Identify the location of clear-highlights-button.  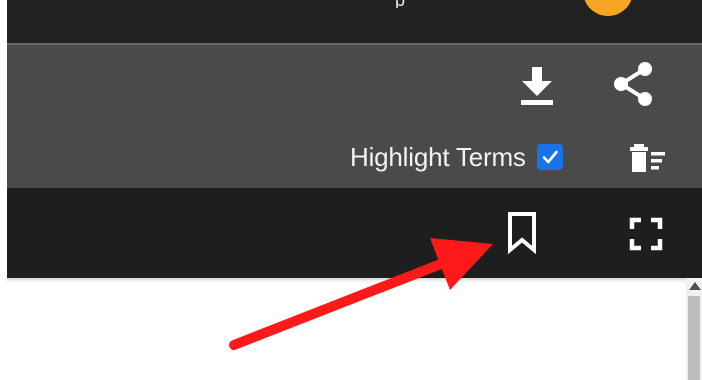
(648, 158).